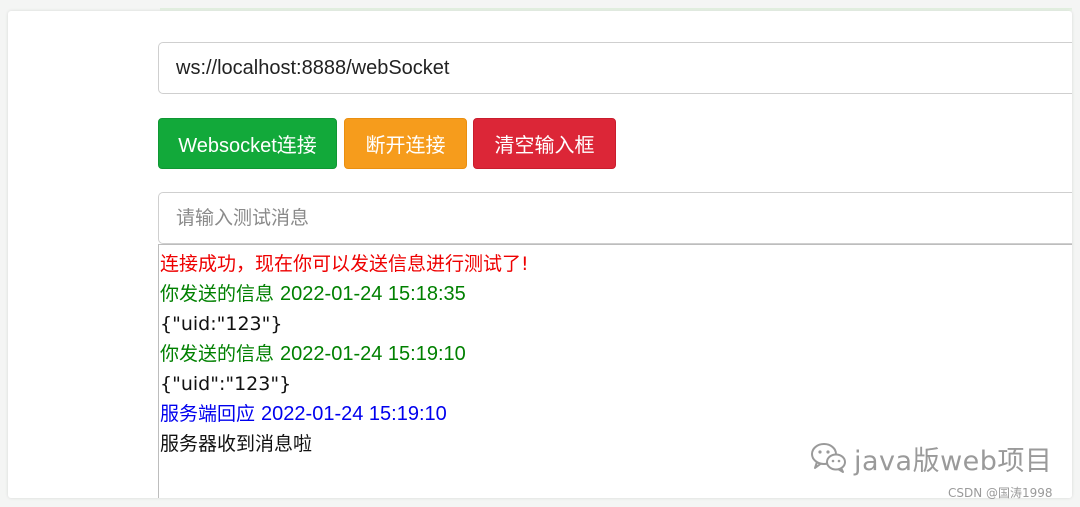  I want to click on websocket-url-input, so click(615, 68).